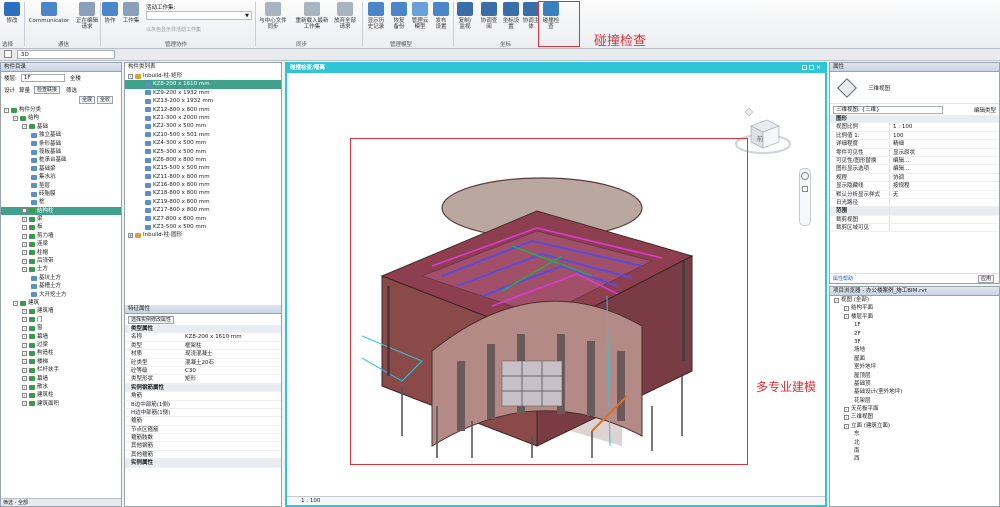 Image resolution: width=1000 pixels, height=507 pixels. What do you see at coordinates (203, 421) in the screenshot?
I see `feature-prop-row: 箍筋` at bounding box center [203, 421].